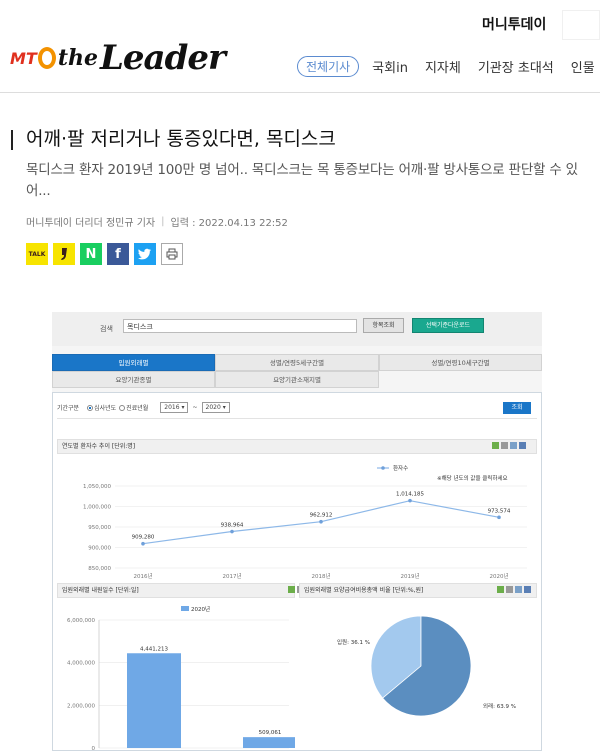  Describe the element at coordinates (229, 223) in the screenshot. I see `publish-date: 입력 : 2022.04.13 22:52` at that location.